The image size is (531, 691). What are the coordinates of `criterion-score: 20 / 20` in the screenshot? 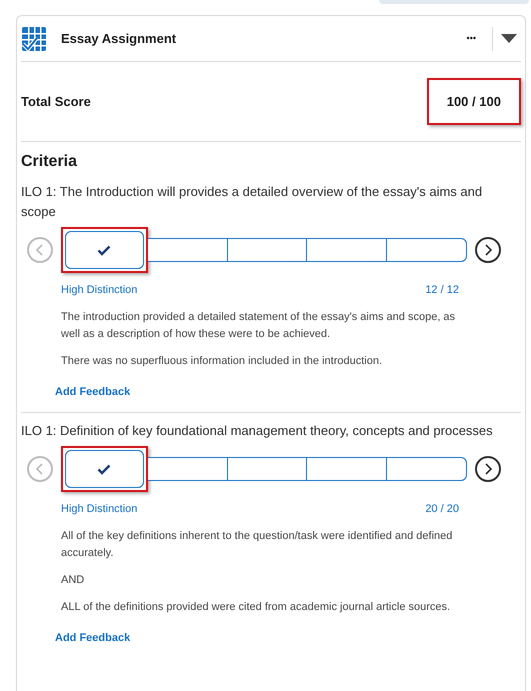 It's located at (442, 509).